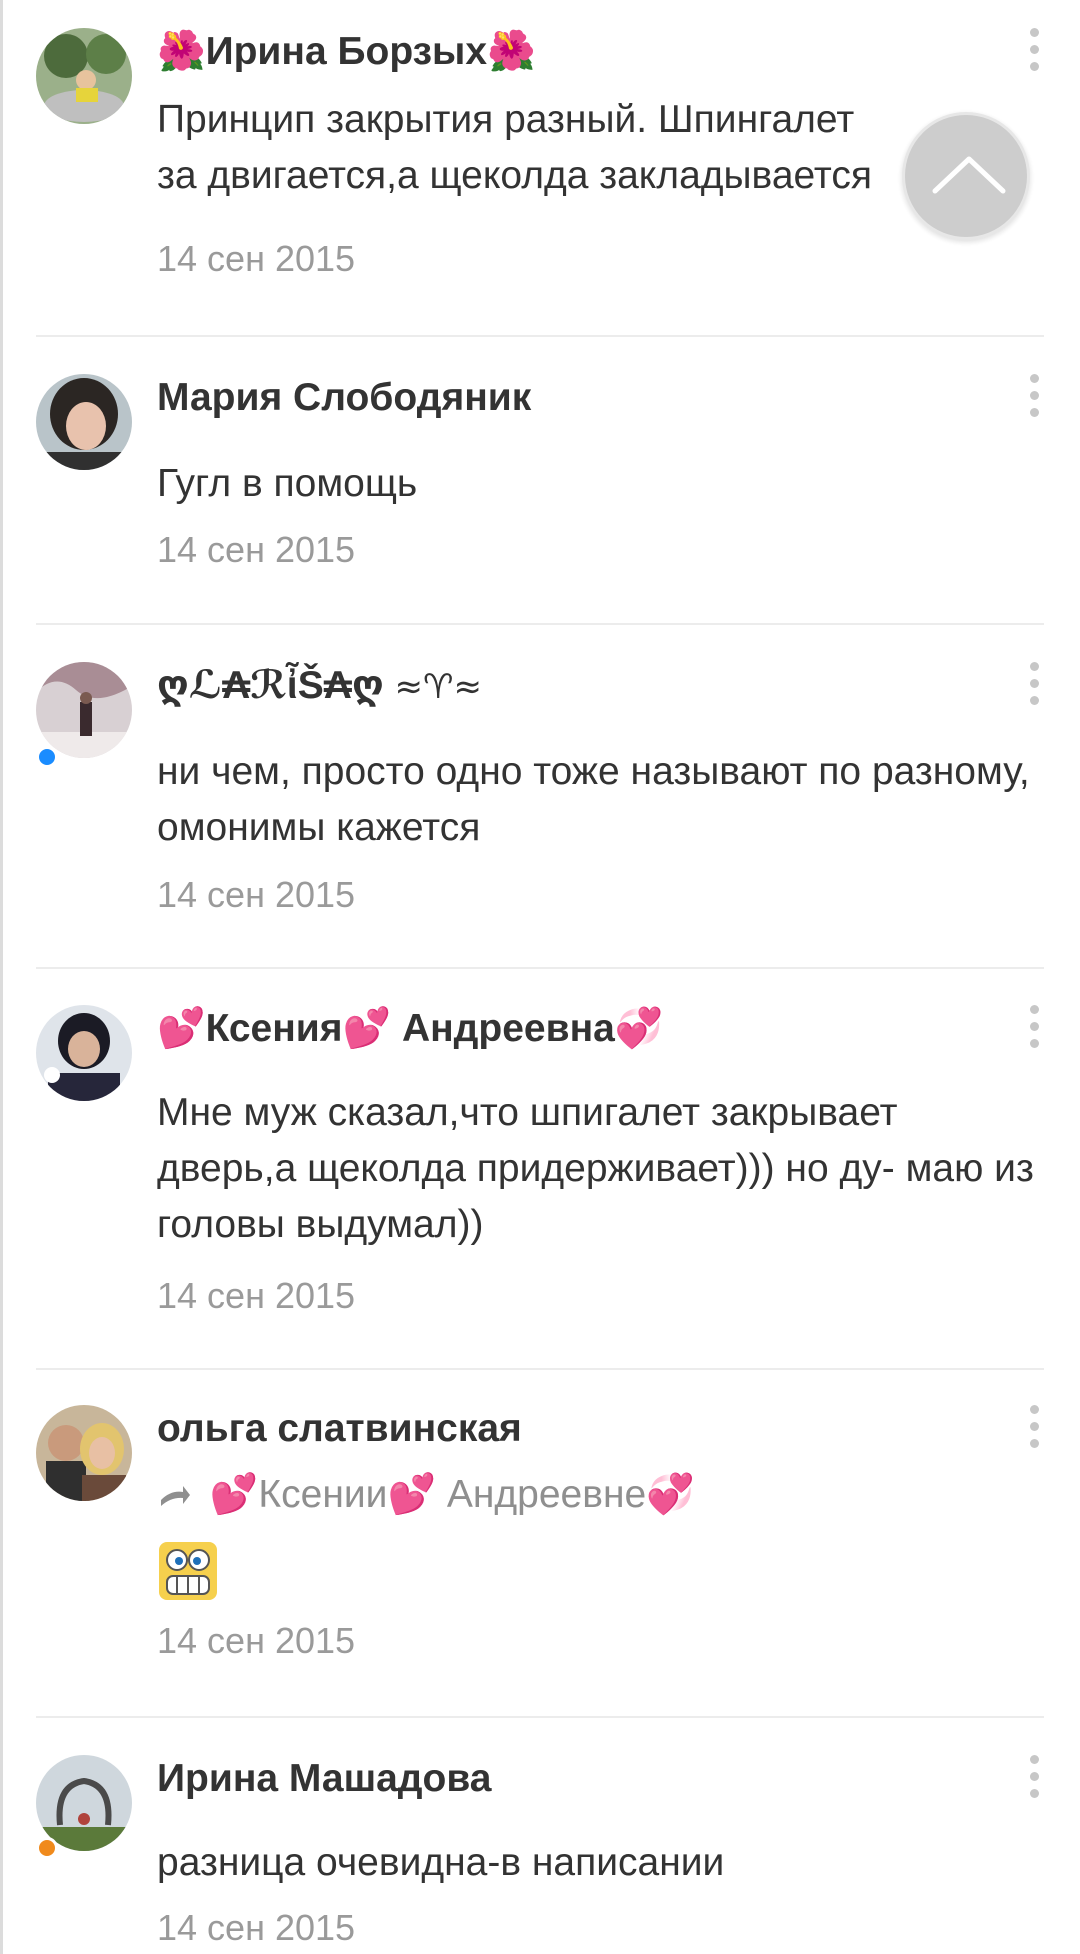  Describe the element at coordinates (319, 686) in the screenshot. I see `author-name: ღℒ₳ℛἶŠ₳ღ ≈♈≈` at that location.